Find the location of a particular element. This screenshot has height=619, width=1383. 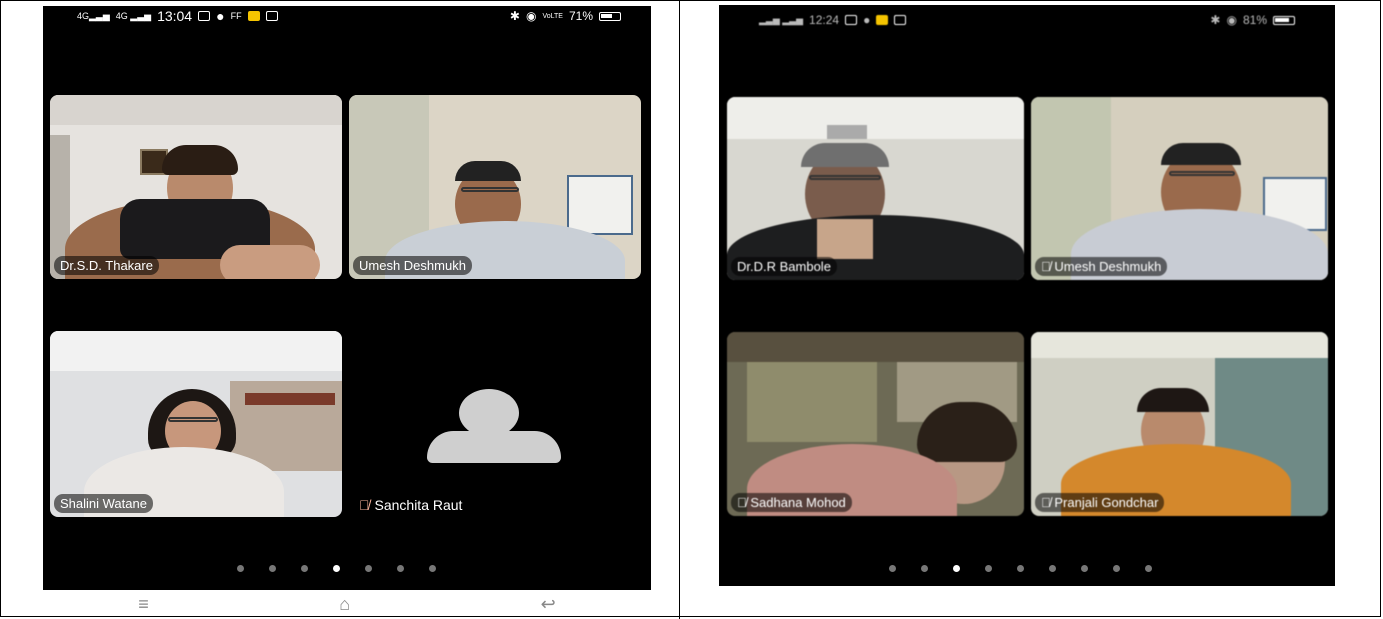

participant-name: Pranjali Gondchar is located at coordinates (1106, 502).